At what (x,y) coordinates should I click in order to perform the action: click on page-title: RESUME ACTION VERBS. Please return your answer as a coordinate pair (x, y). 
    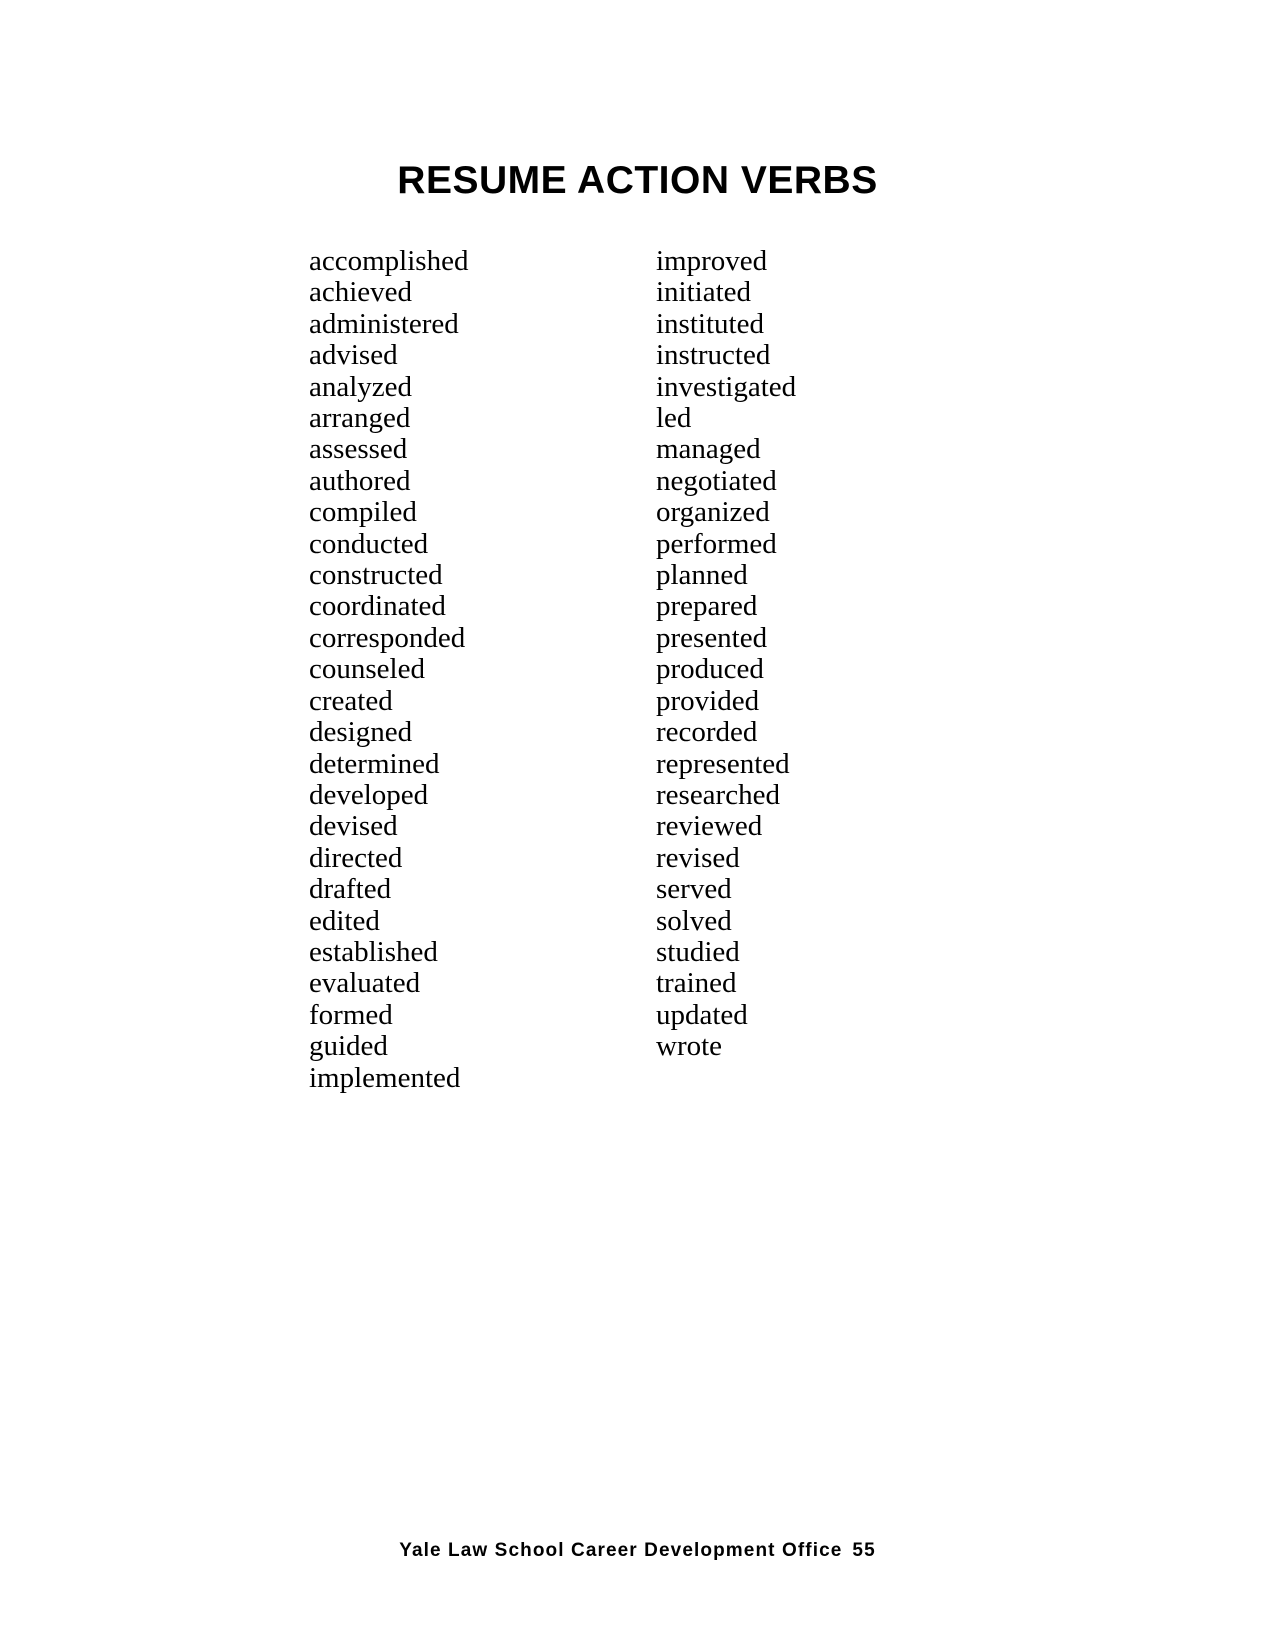
    Looking at the image, I should click on (637, 181).